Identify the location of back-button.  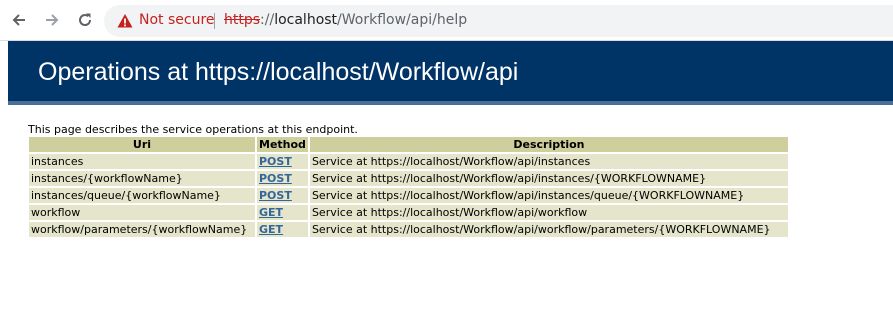
(19, 20).